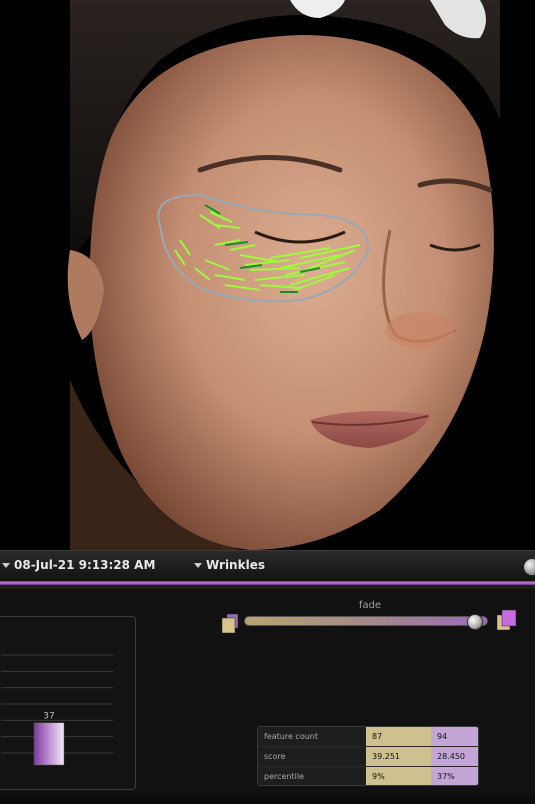 The width and height of the screenshot is (535, 804). I want to click on metric-dropdown: Wrinkles, so click(229, 565).